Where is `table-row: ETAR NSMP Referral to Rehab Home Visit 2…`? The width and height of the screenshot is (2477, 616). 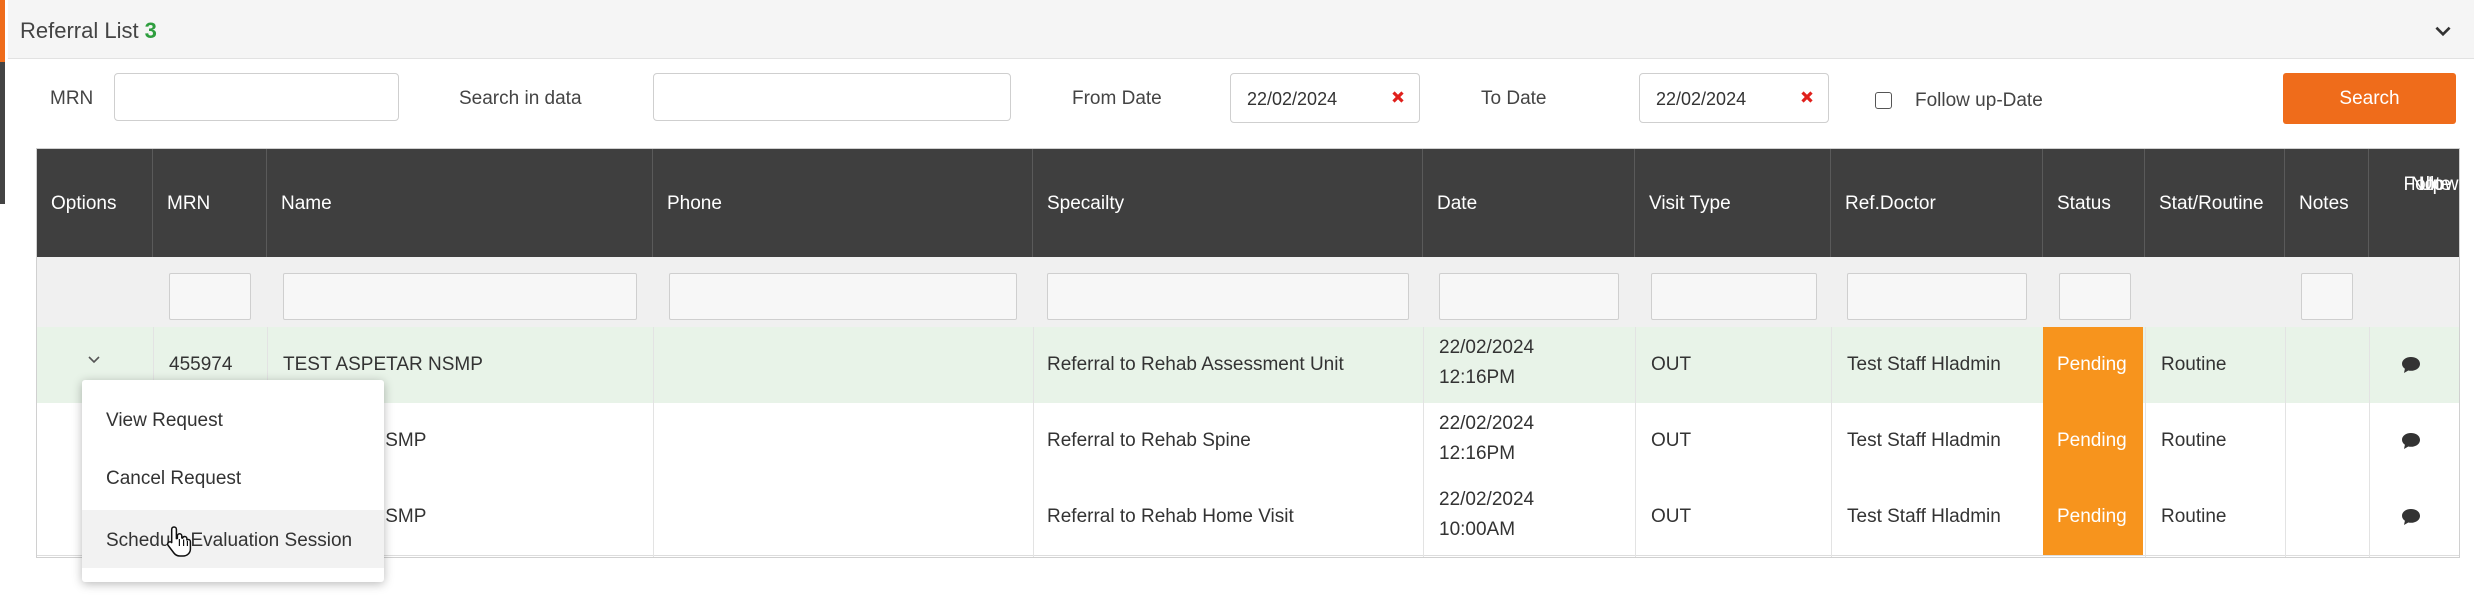 table-row: ETAR NSMP Referral to Rehab Home Visit 2… is located at coordinates (1248, 517).